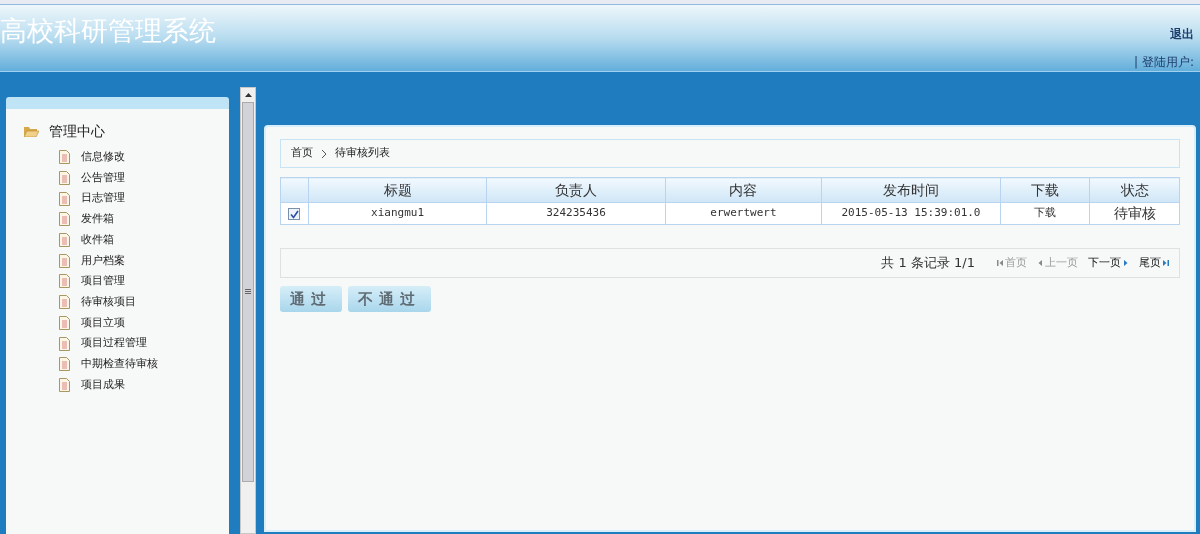 This screenshot has height=534, width=1200. What do you see at coordinates (576, 190) in the screenshot?
I see `column-header: 负责人` at bounding box center [576, 190].